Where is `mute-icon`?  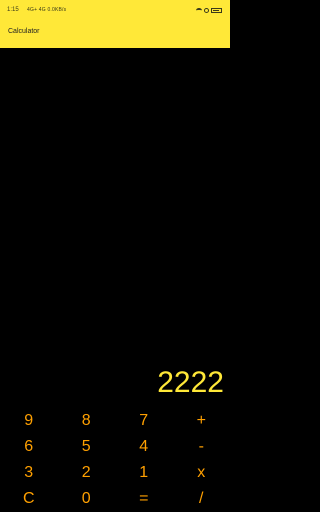
mute-icon is located at coordinates (206, 10).